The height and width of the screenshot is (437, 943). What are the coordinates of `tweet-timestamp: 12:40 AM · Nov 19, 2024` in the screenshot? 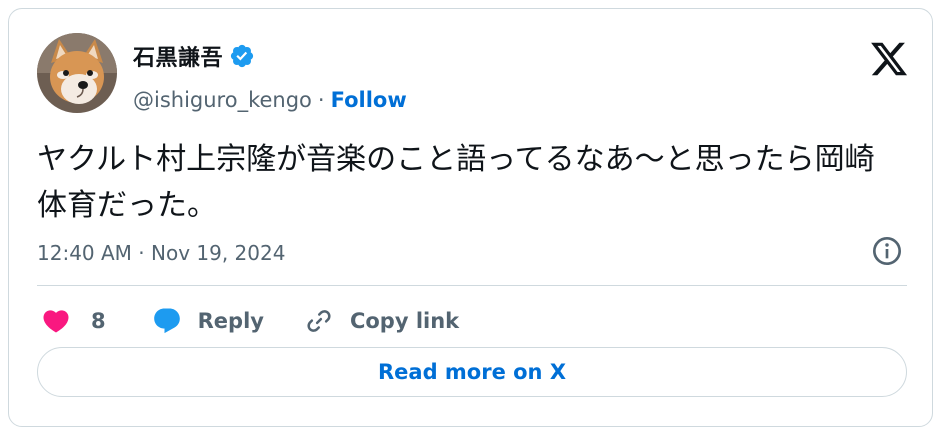 It's located at (161, 253).